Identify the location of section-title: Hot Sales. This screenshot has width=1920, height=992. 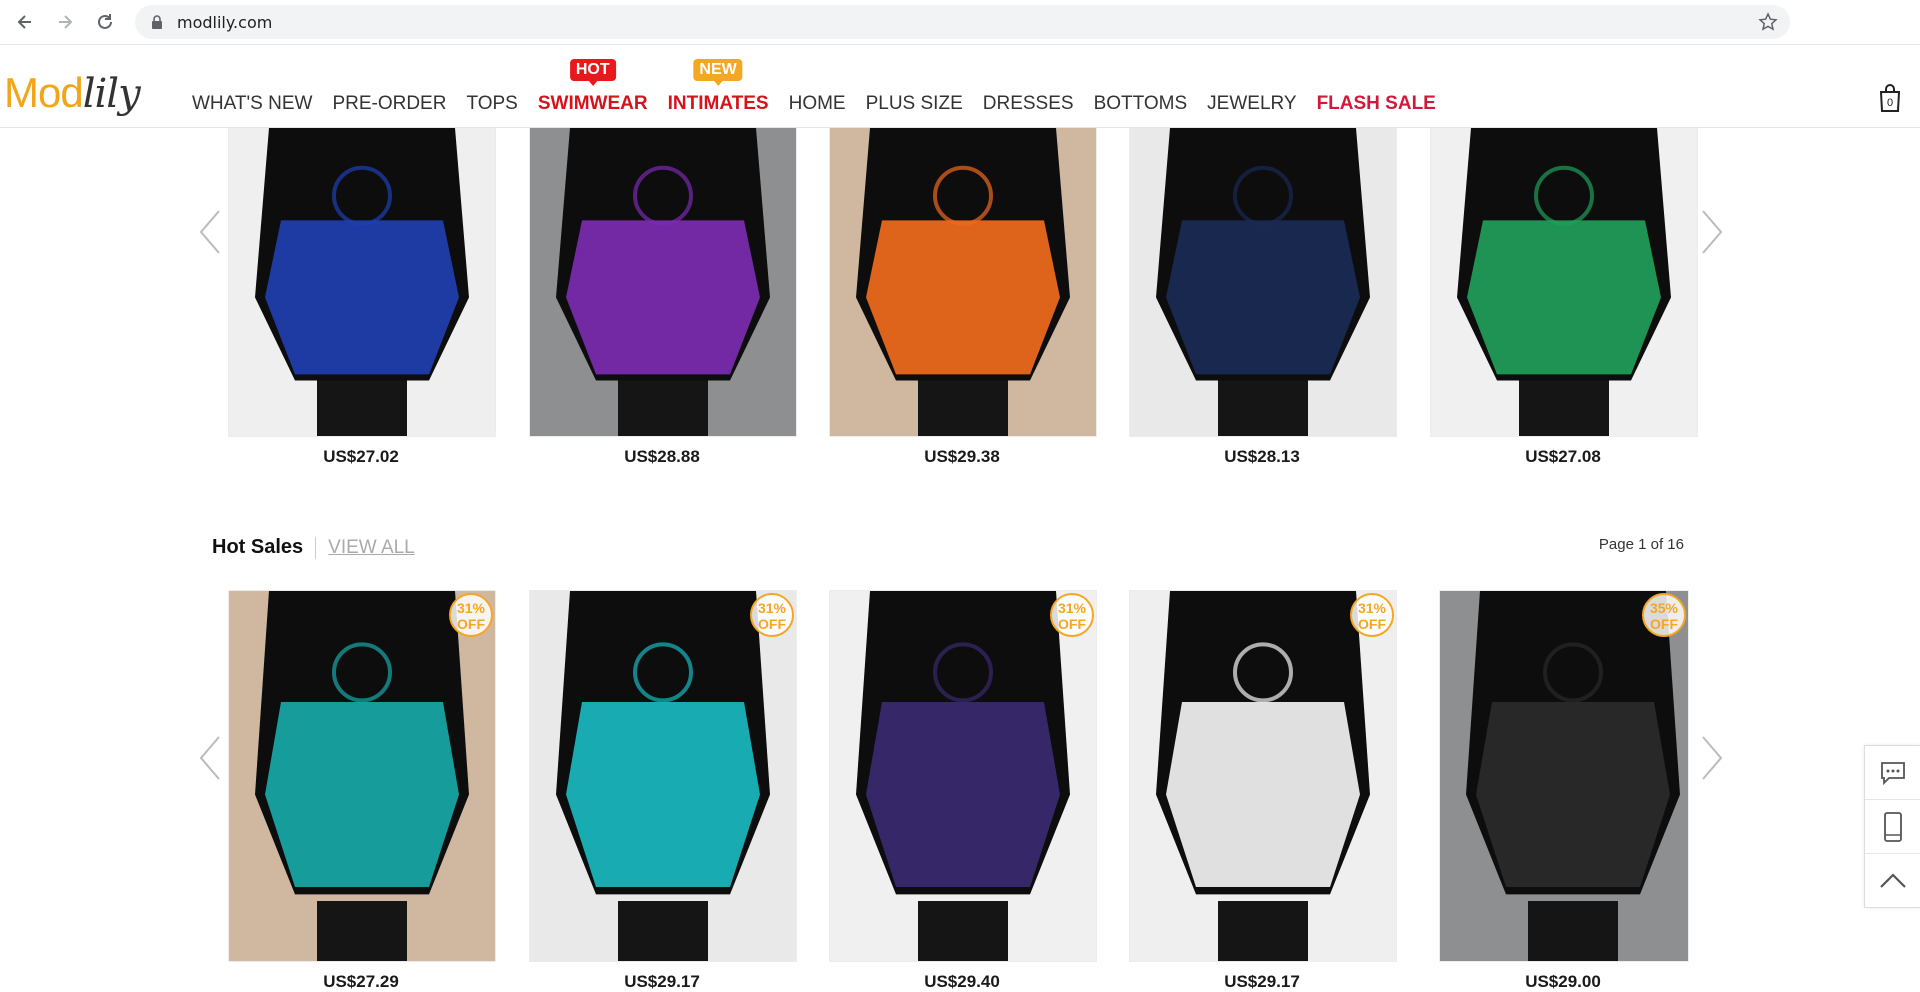
(258, 547).